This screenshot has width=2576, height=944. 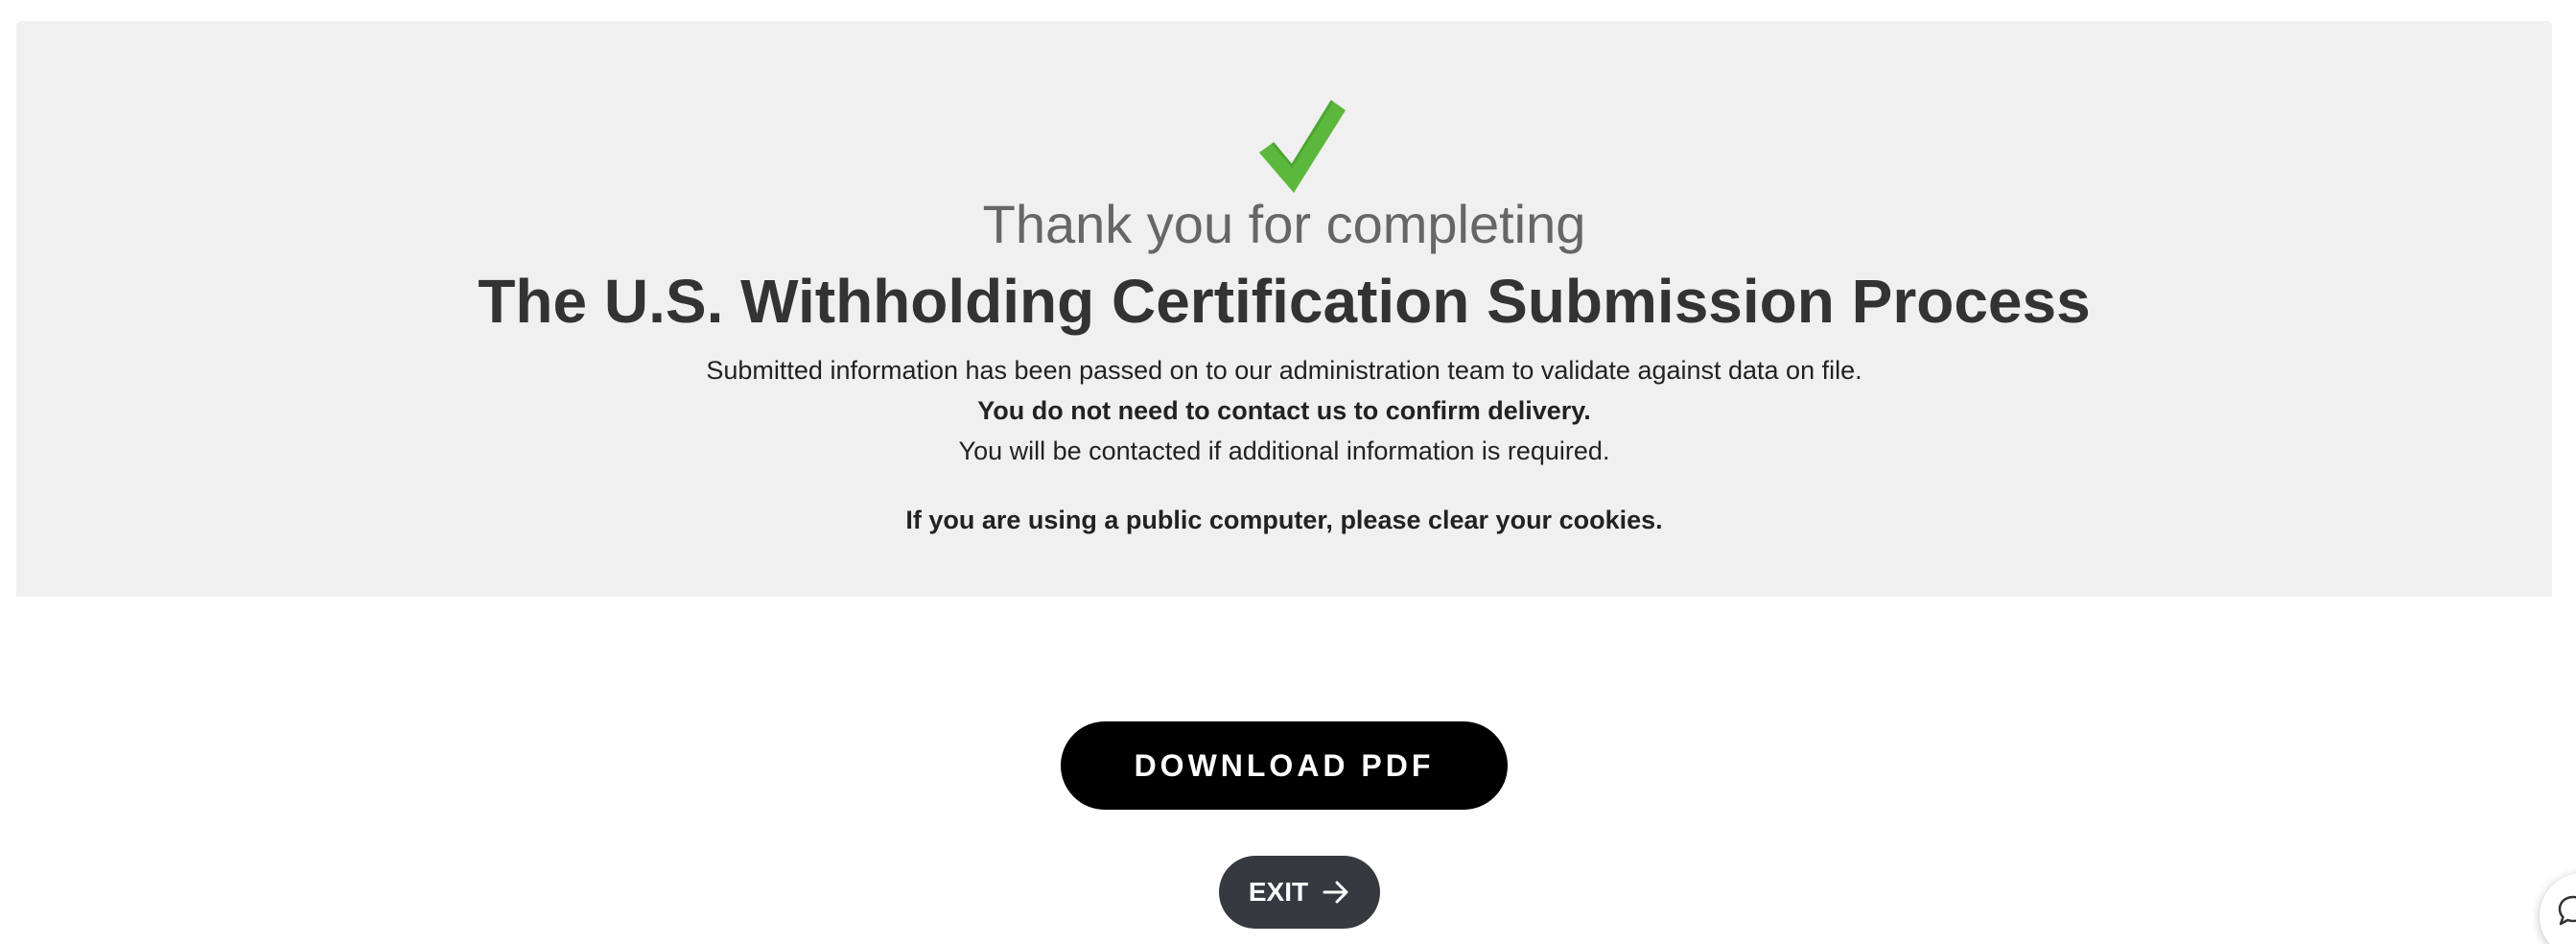 I want to click on download-pdf-label: DOWNLOAD PDF, so click(x=1284, y=765).